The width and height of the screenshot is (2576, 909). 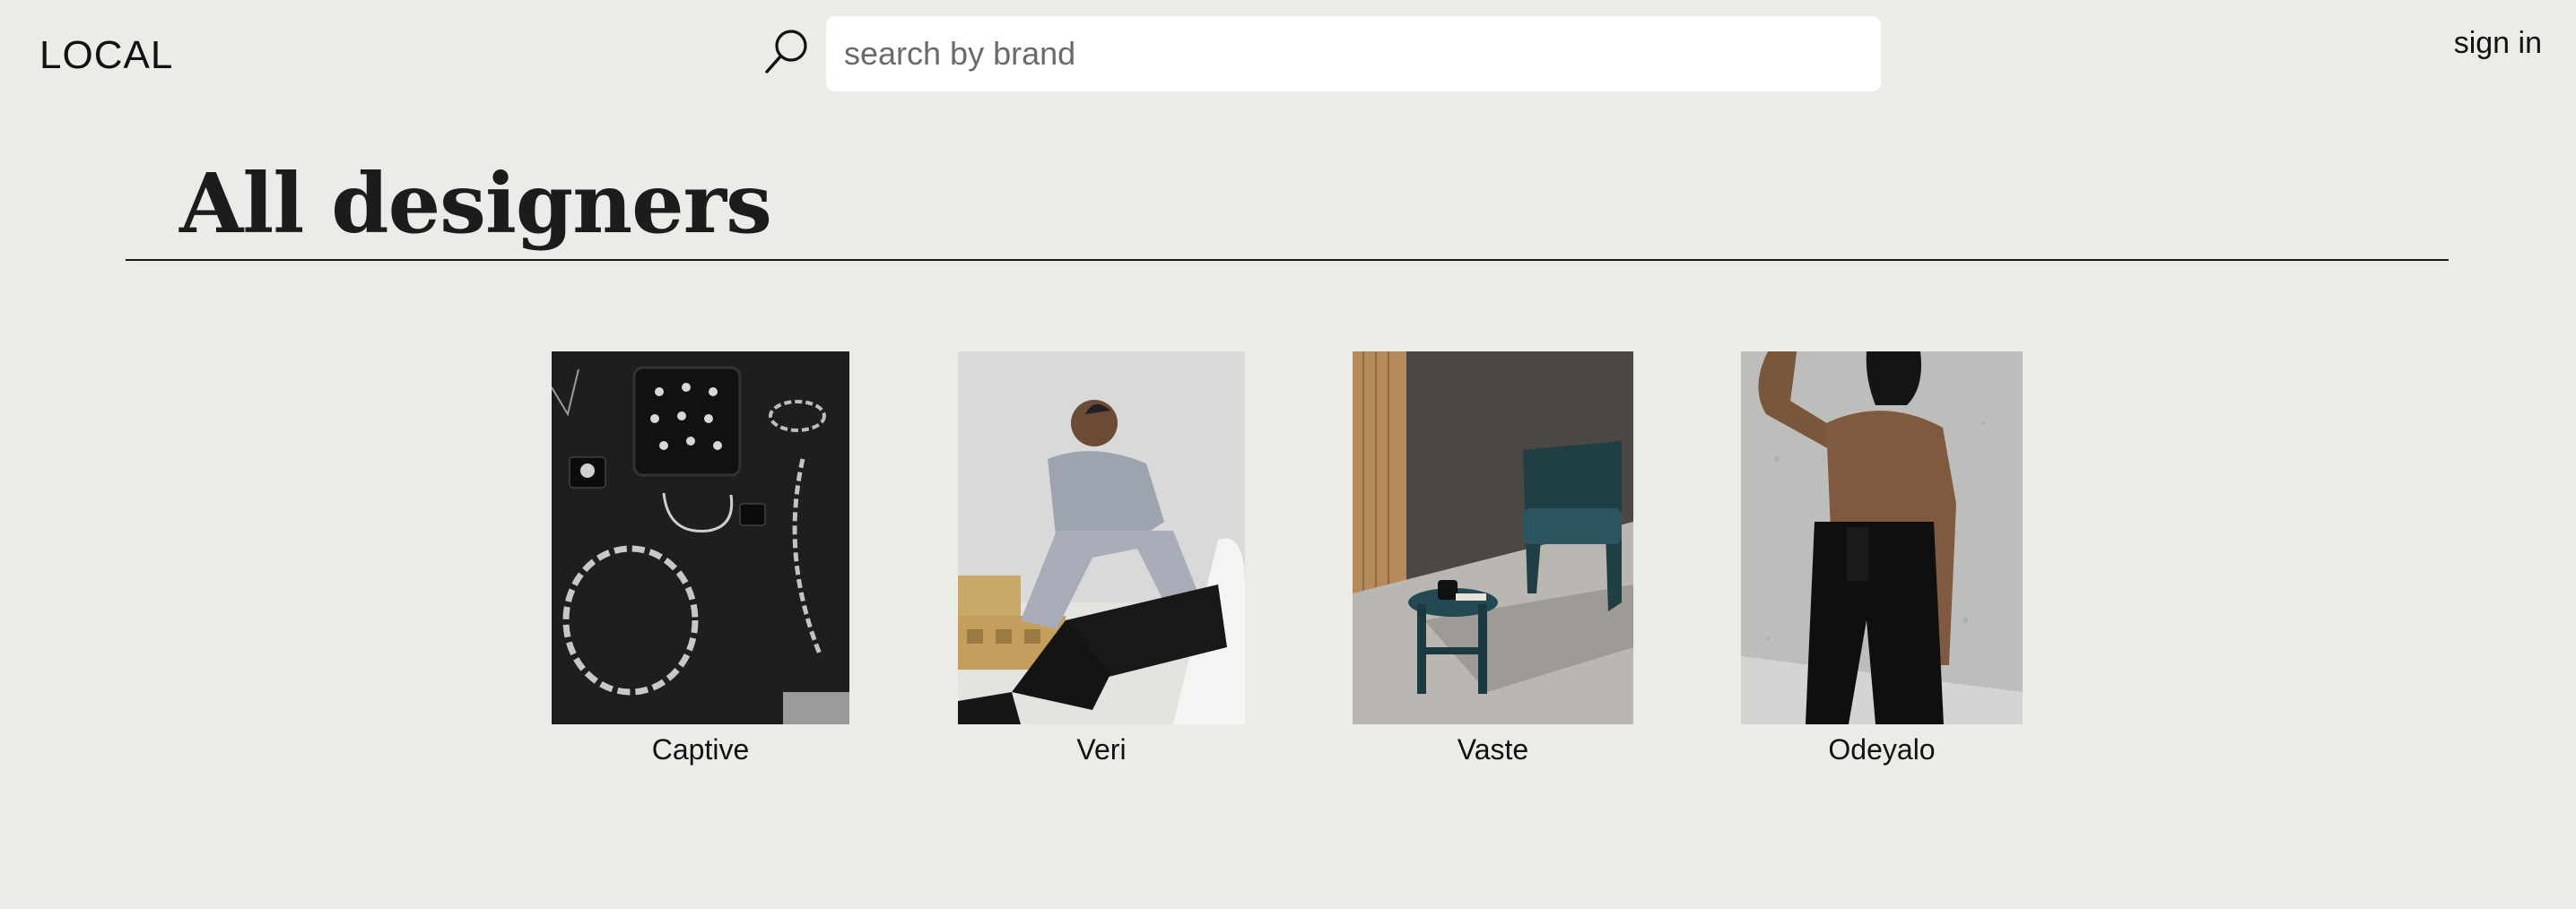 I want to click on designer-image-captive, so click(x=700, y=537).